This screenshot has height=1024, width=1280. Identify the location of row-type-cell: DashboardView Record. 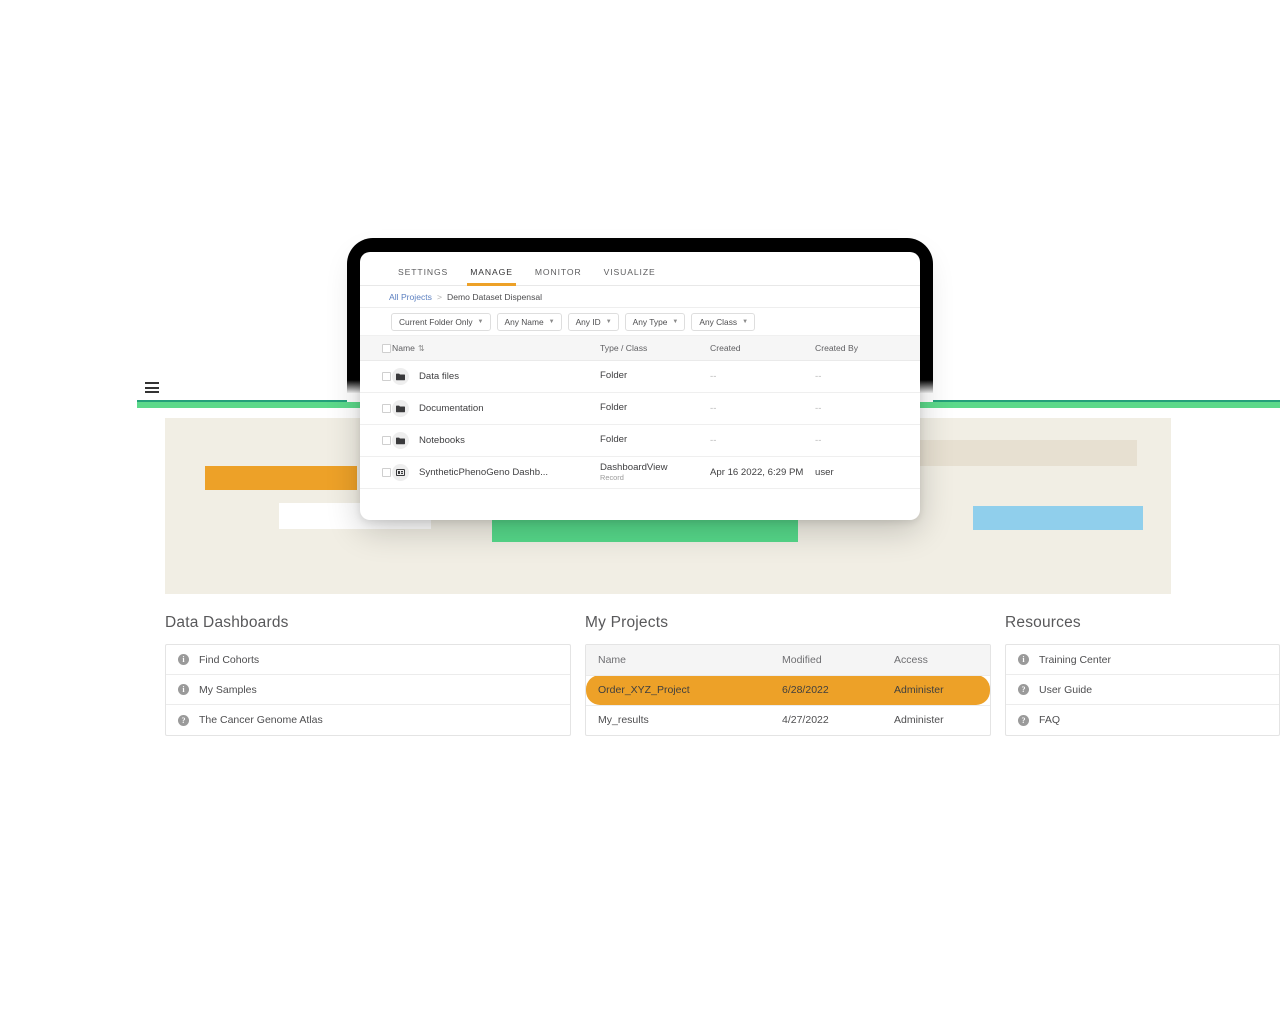
(655, 472).